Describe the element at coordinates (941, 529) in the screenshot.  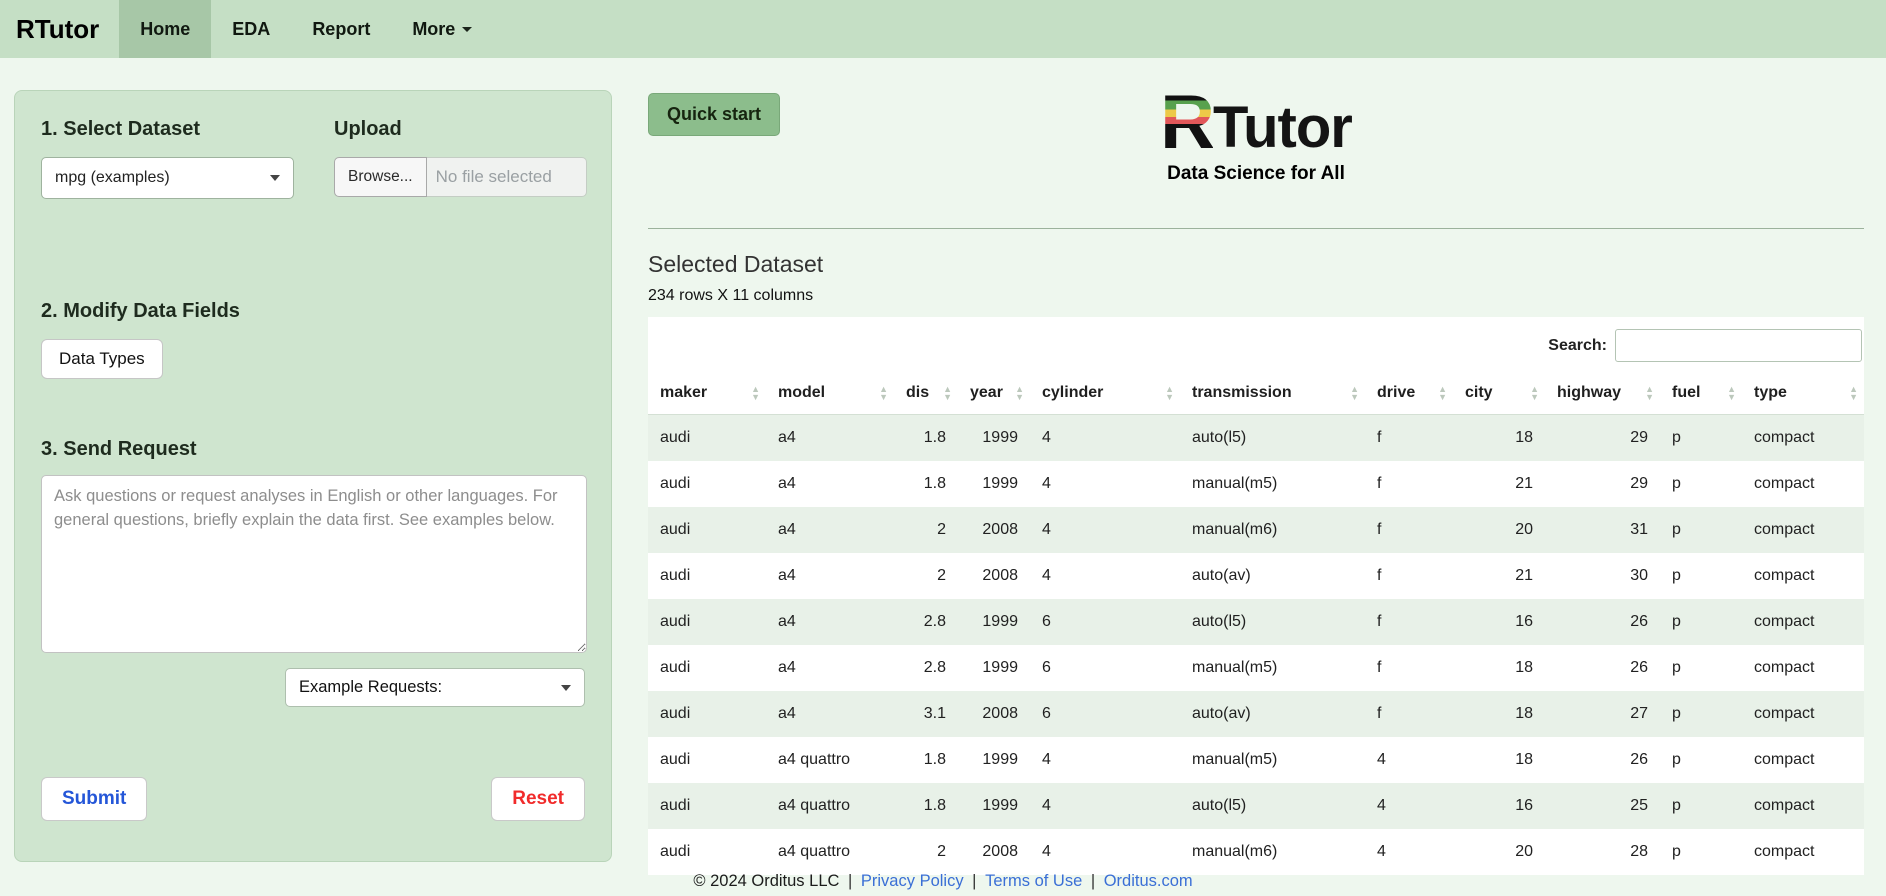
I see `table-cell: 2` at that location.